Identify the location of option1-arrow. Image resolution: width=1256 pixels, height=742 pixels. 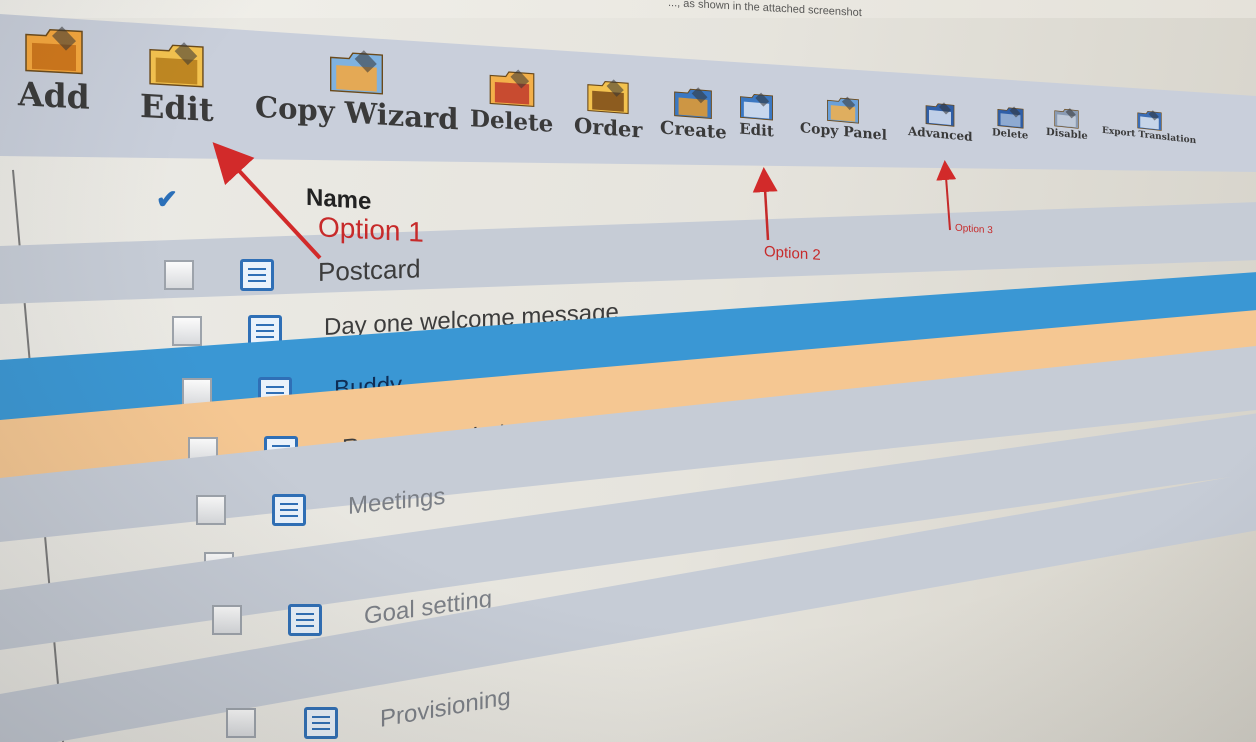
(267, 201).